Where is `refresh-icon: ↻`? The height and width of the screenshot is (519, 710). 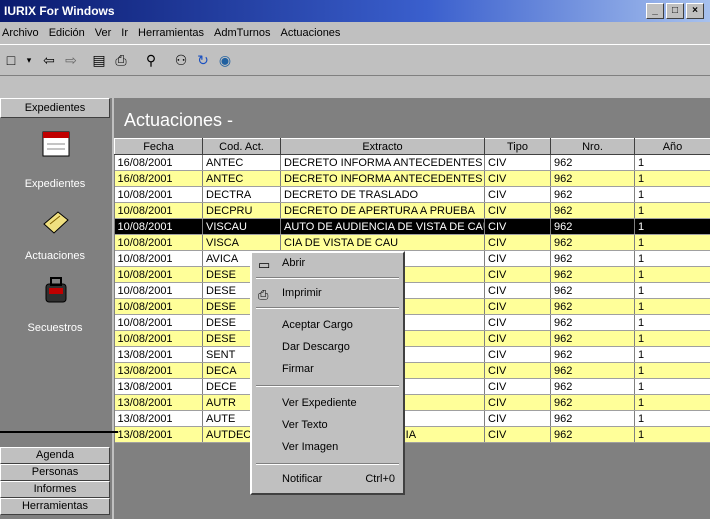 refresh-icon: ↻ is located at coordinates (203, 60).